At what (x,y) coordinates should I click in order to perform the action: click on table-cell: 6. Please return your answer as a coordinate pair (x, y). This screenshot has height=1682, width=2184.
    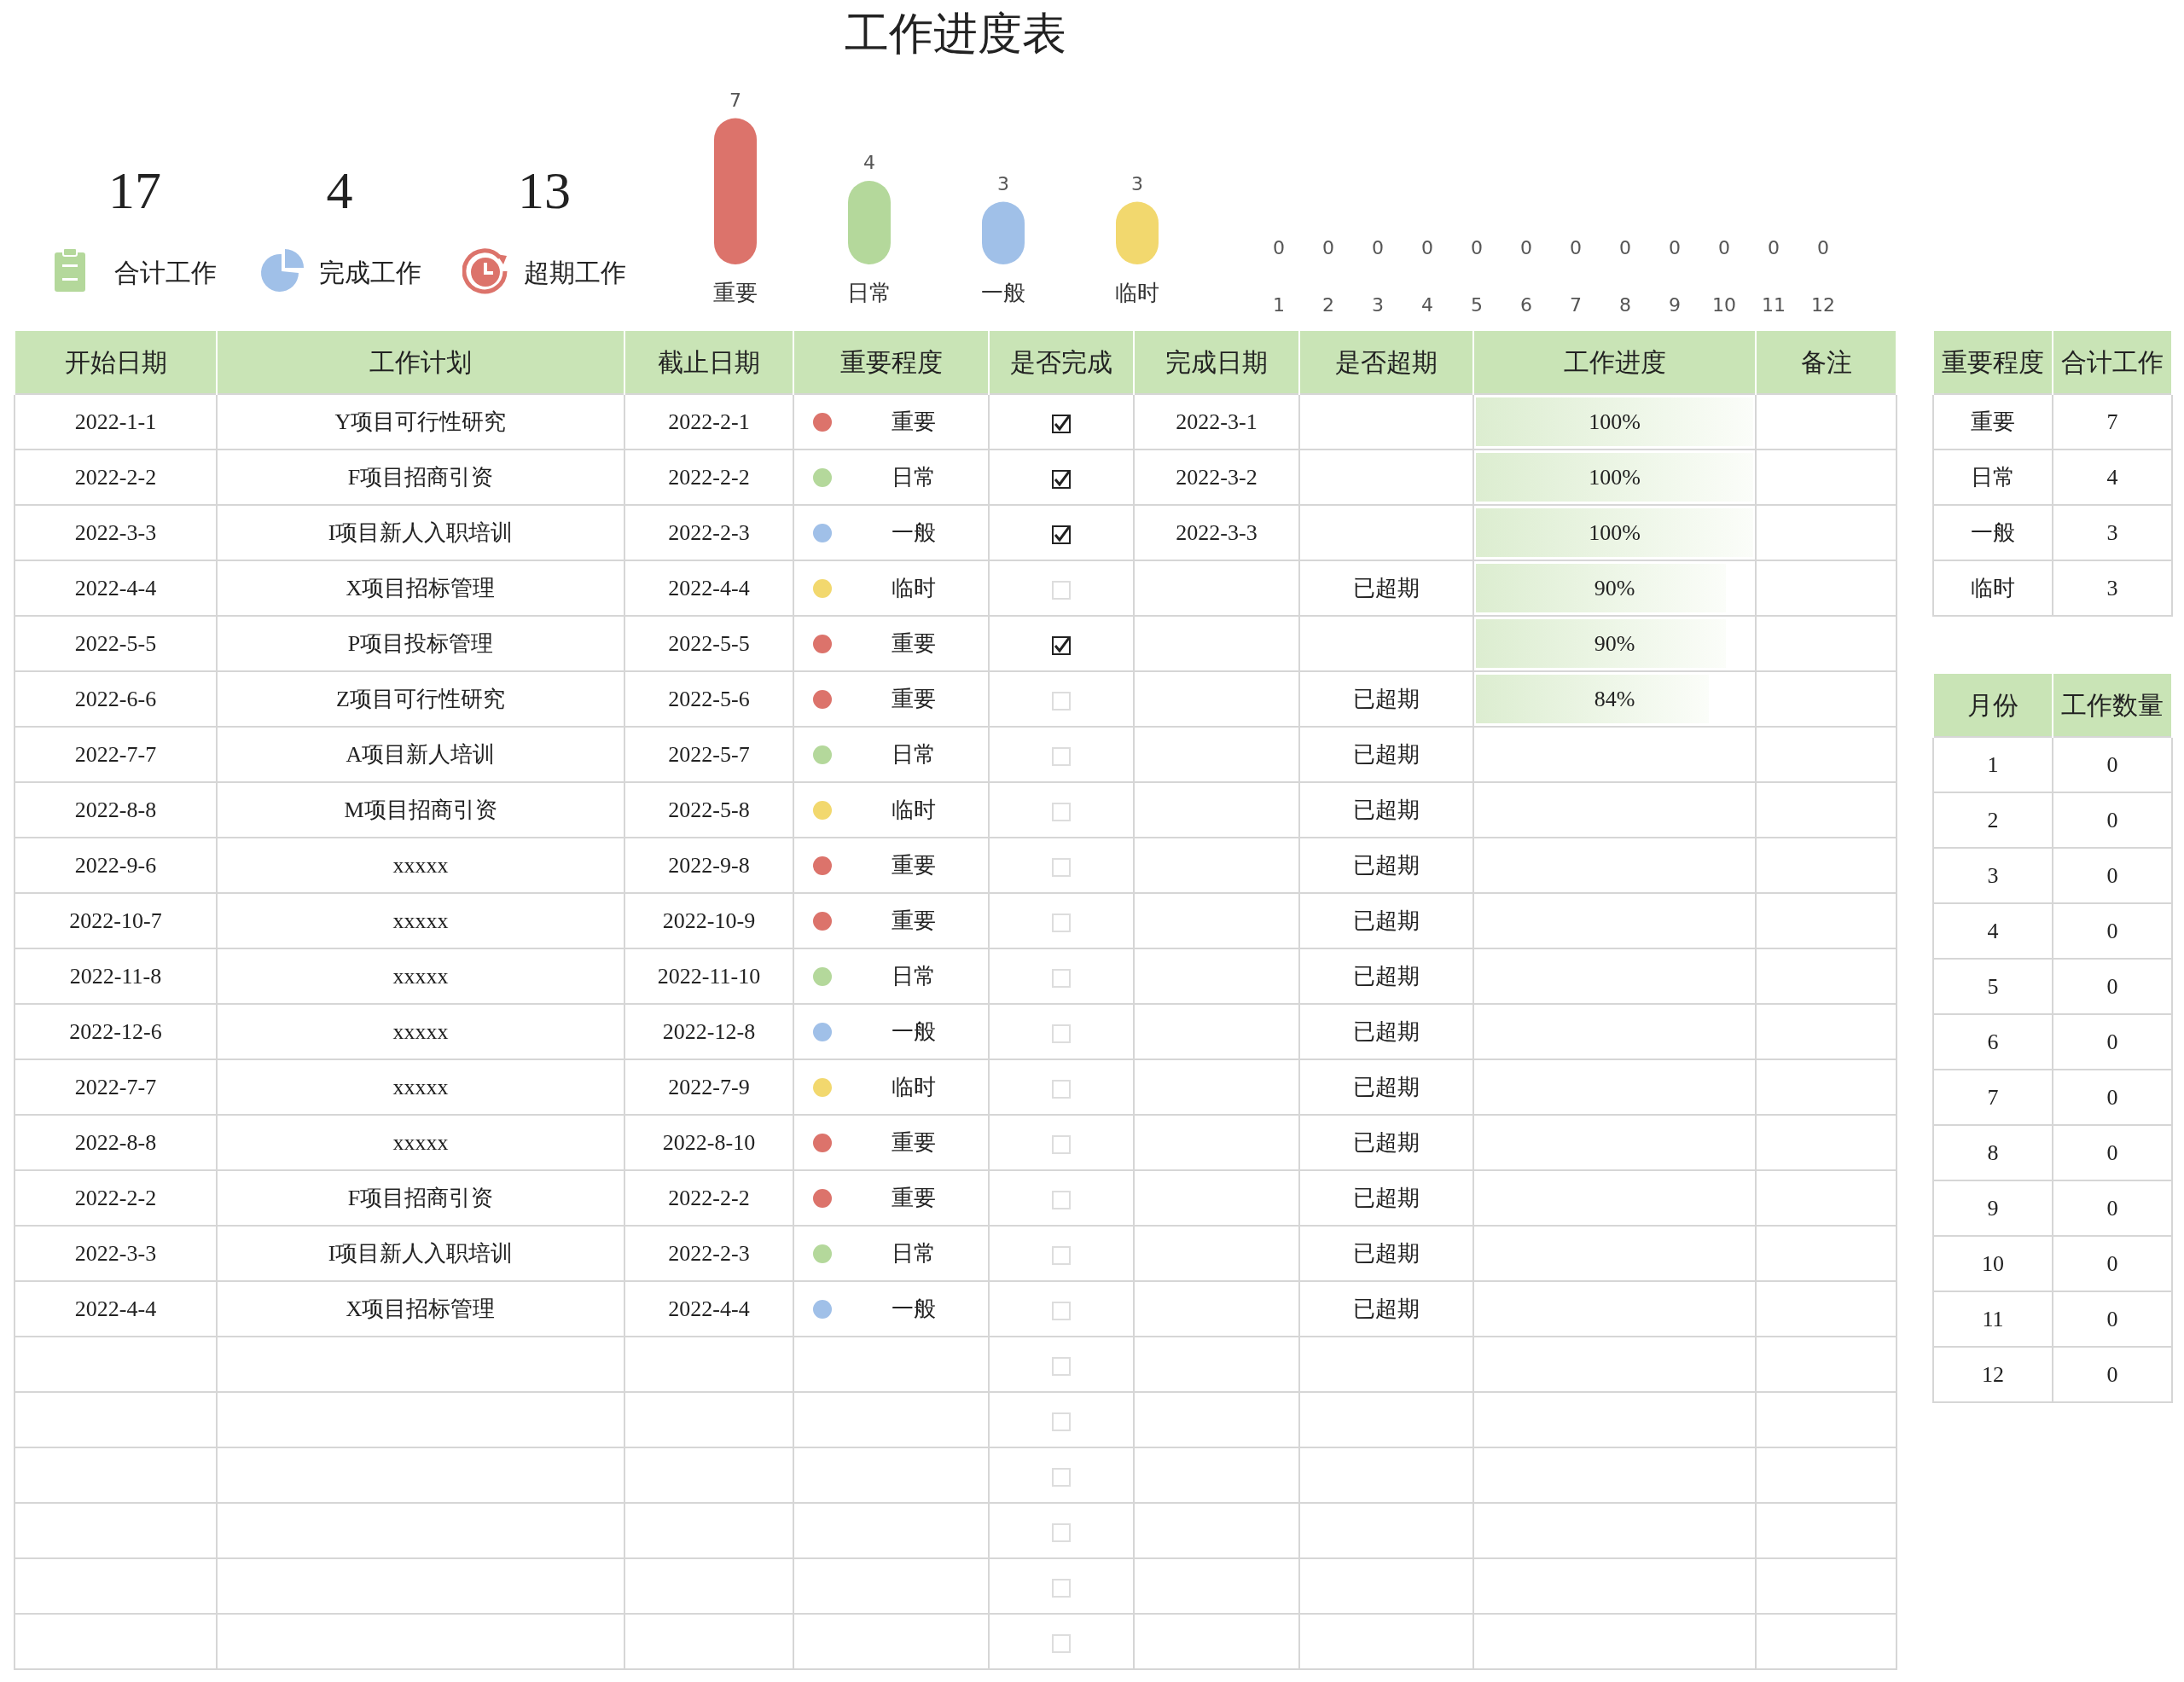
    Looking at the image, I should click on (1993, 1042).